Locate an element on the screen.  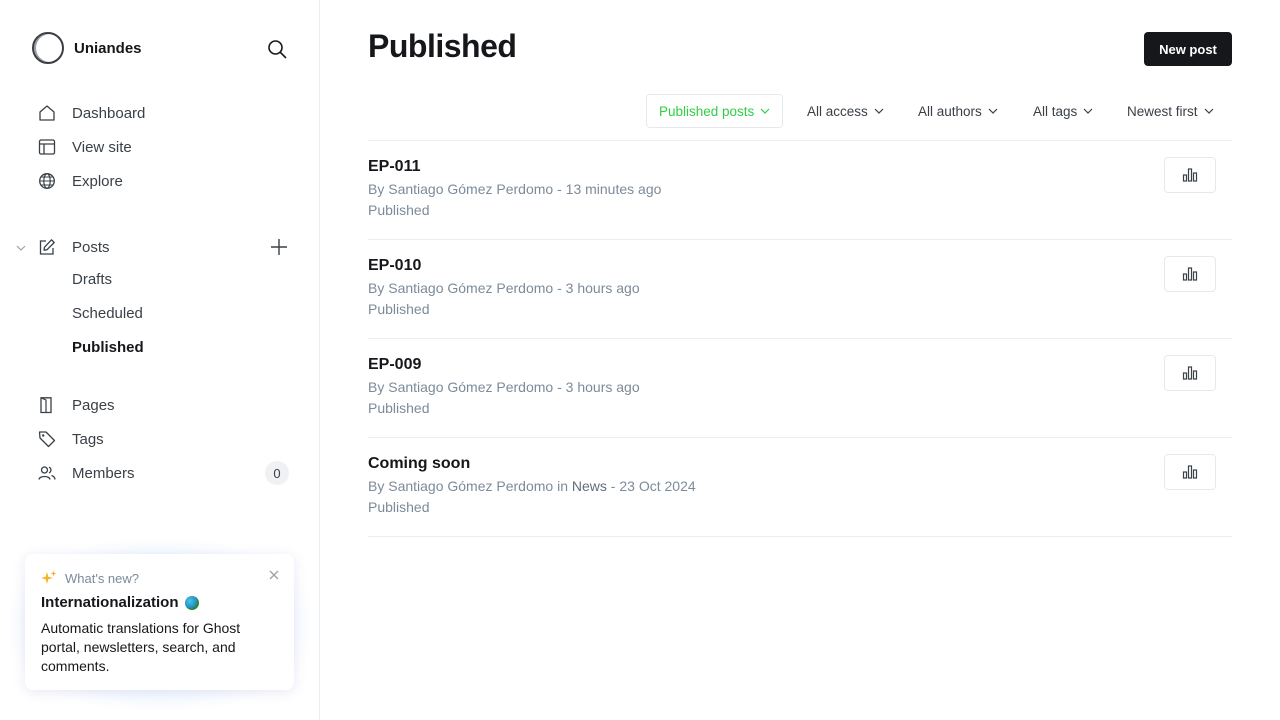
filter-tags-select: All tags is located at coordinates (1063, 111).